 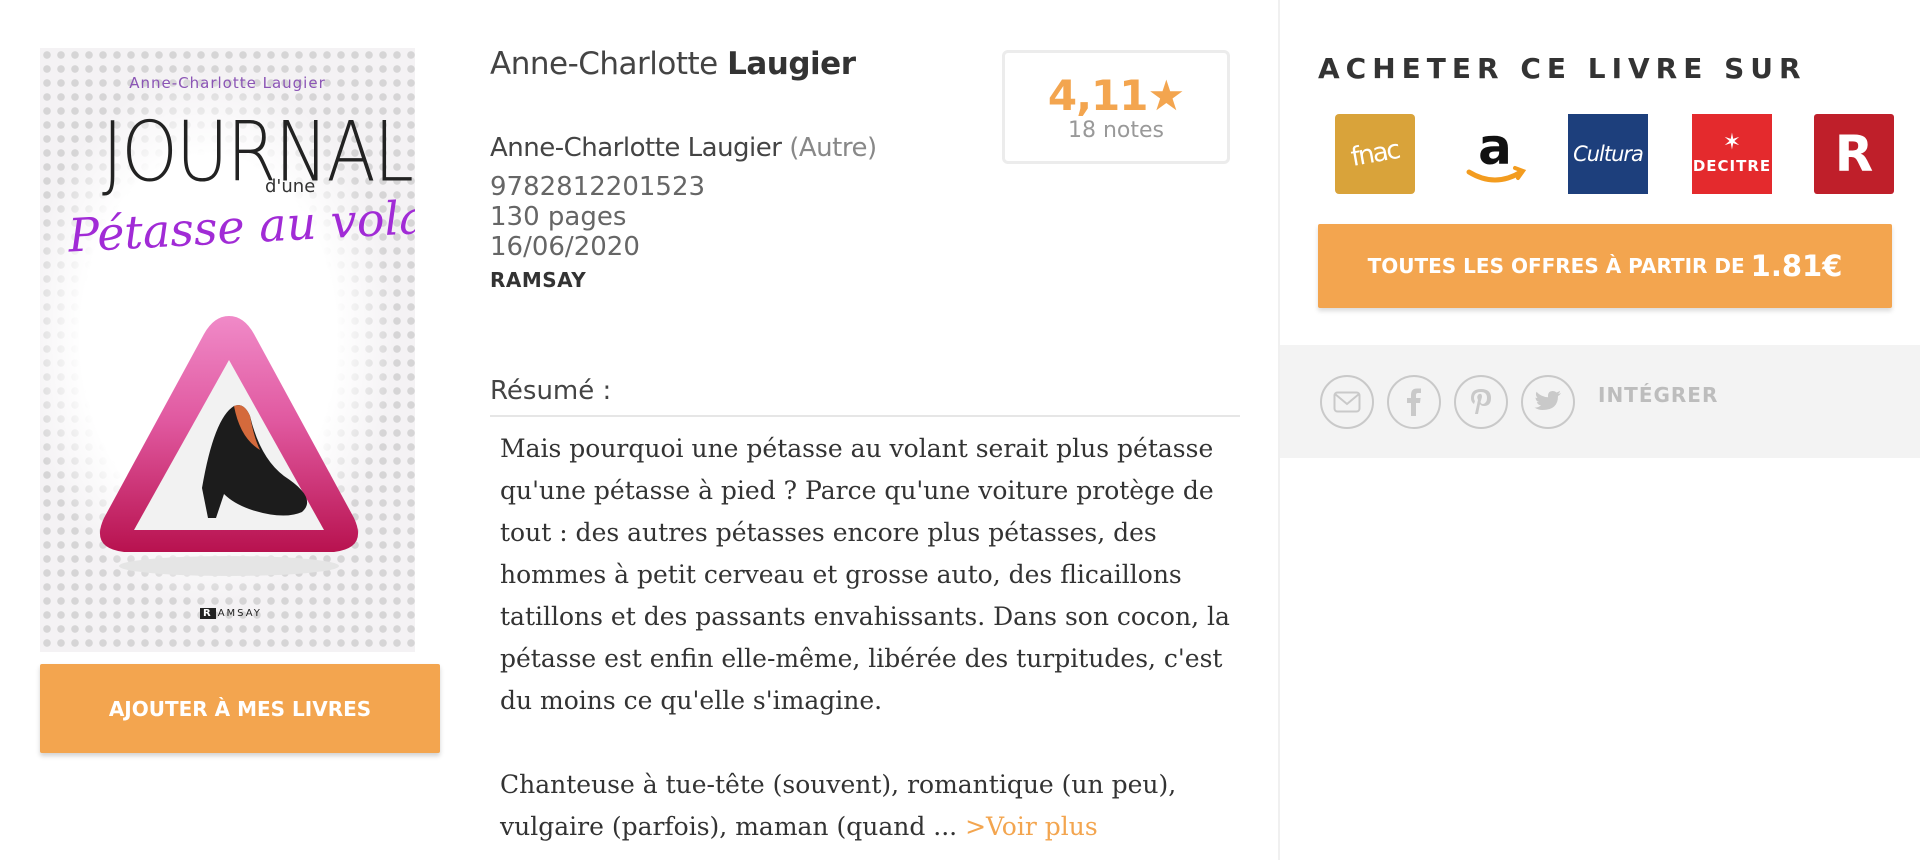 I want to click on contributor: Anne-Charlotte Laugier (Autre), so click(x=683, y=148).